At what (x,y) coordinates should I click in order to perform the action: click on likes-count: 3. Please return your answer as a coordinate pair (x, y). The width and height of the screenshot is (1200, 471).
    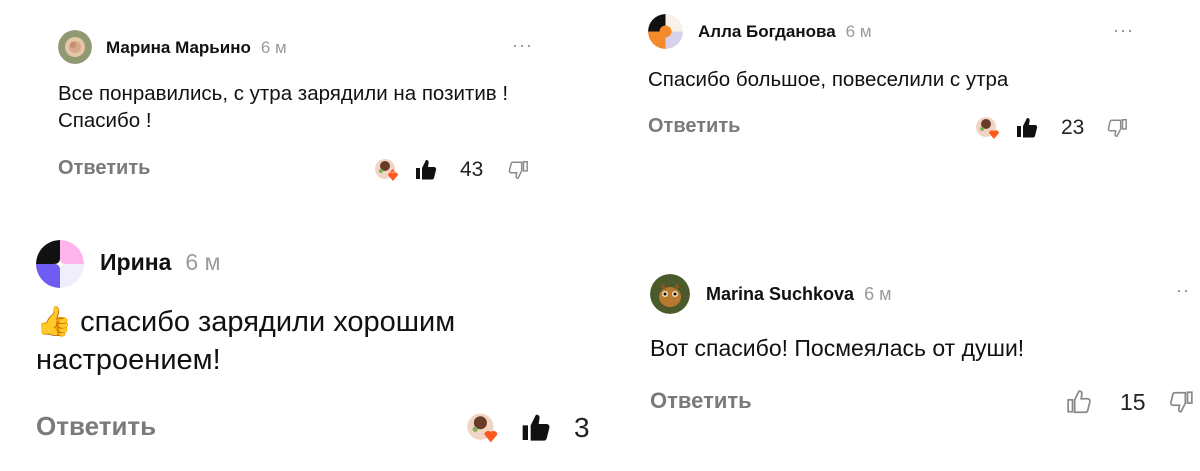
    Looking at the image, I should click on (582, 427).